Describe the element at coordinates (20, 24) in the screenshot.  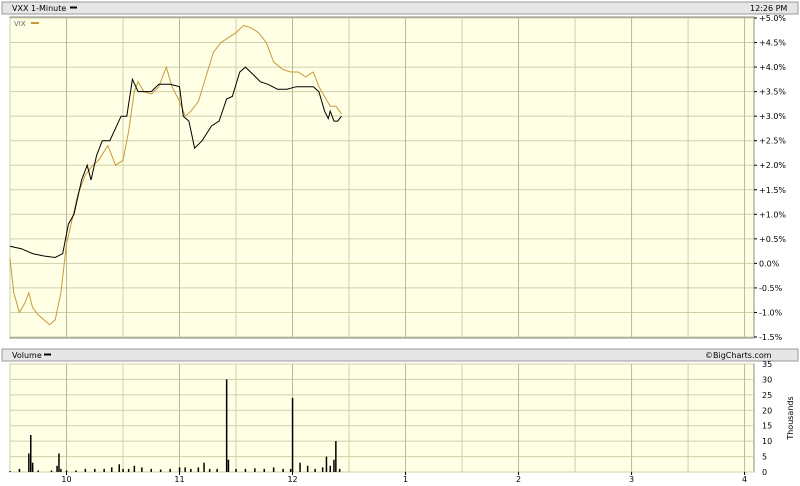
I see `legend-vix-label: VIX` at that location.